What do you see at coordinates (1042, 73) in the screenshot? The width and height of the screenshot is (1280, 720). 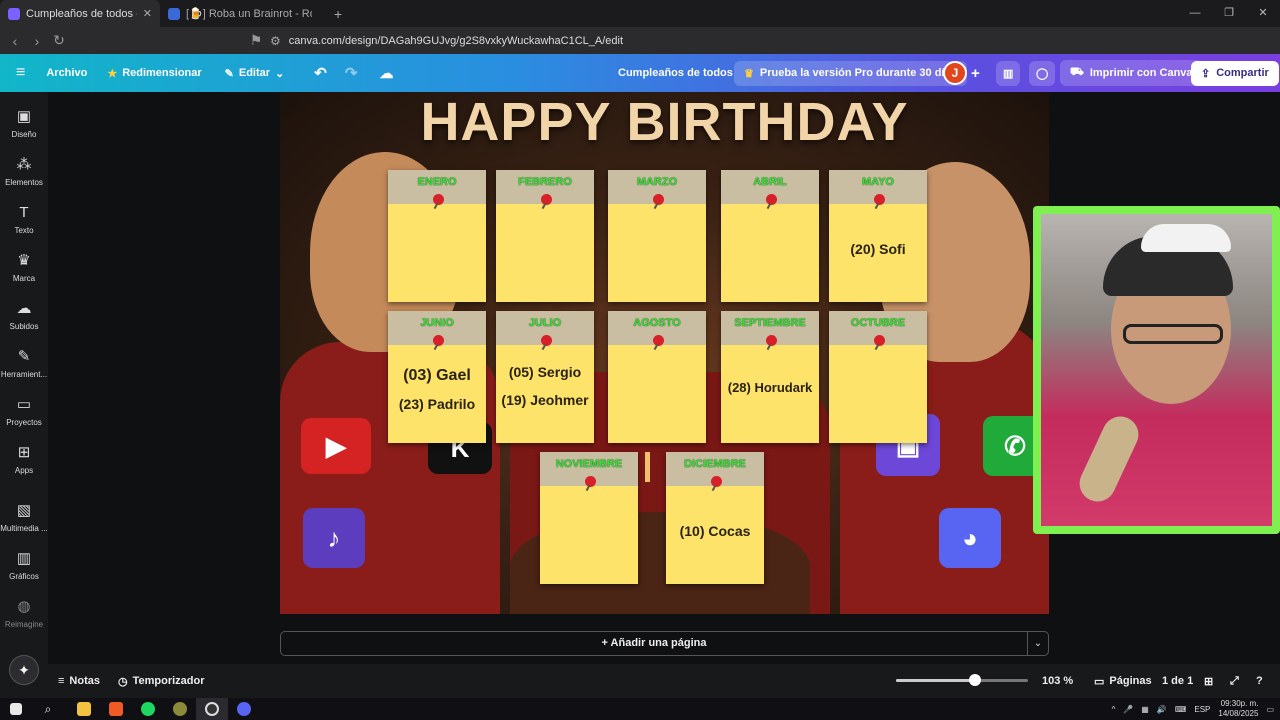 I see `comments-icon: ◯` at bounding box center [1042, 73].